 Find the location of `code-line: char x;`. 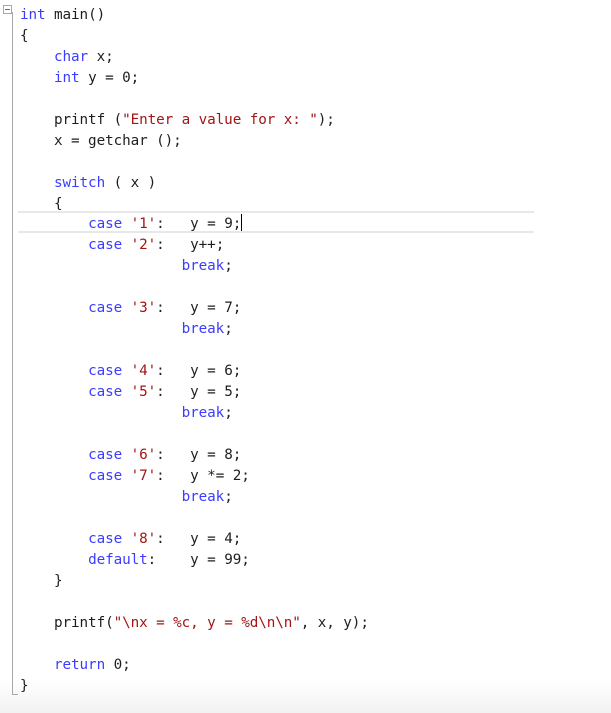

code-line: char x; is located at coordinates (67, 57).